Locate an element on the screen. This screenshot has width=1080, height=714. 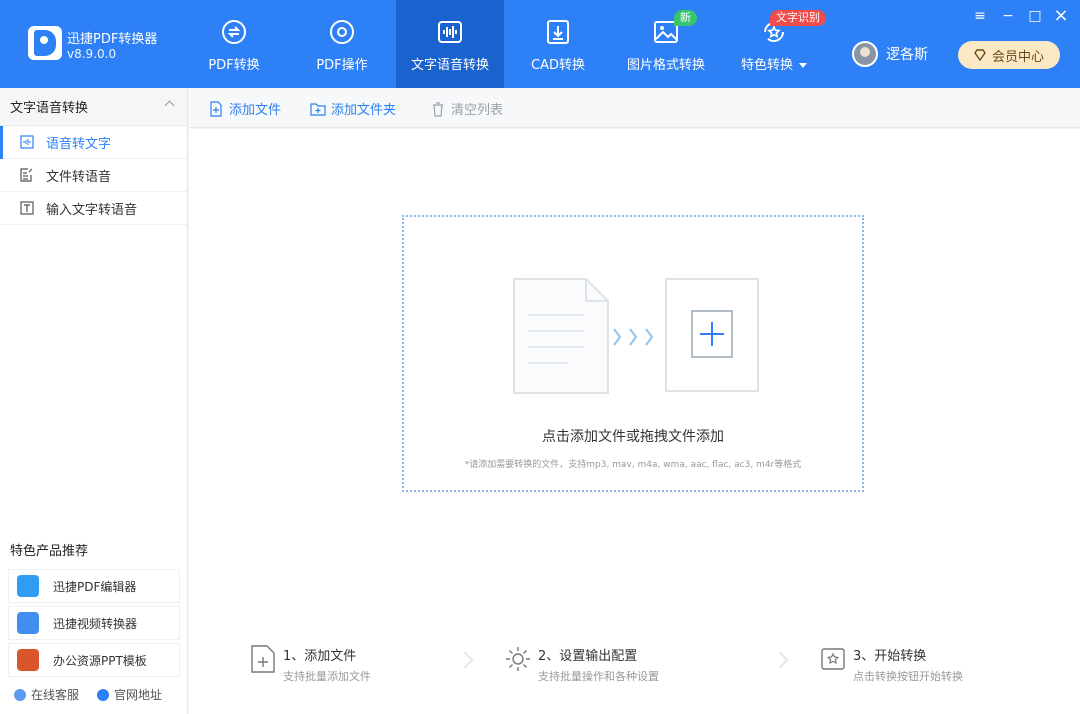
start-convert-icon is located at coordinates (833, 659).